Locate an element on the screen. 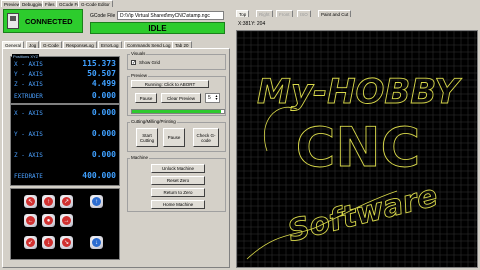 The width and height of the screenshot is (480, 270). menu-tab-gcode-editor: G-Code Editor is located at coordinates (95, 3).